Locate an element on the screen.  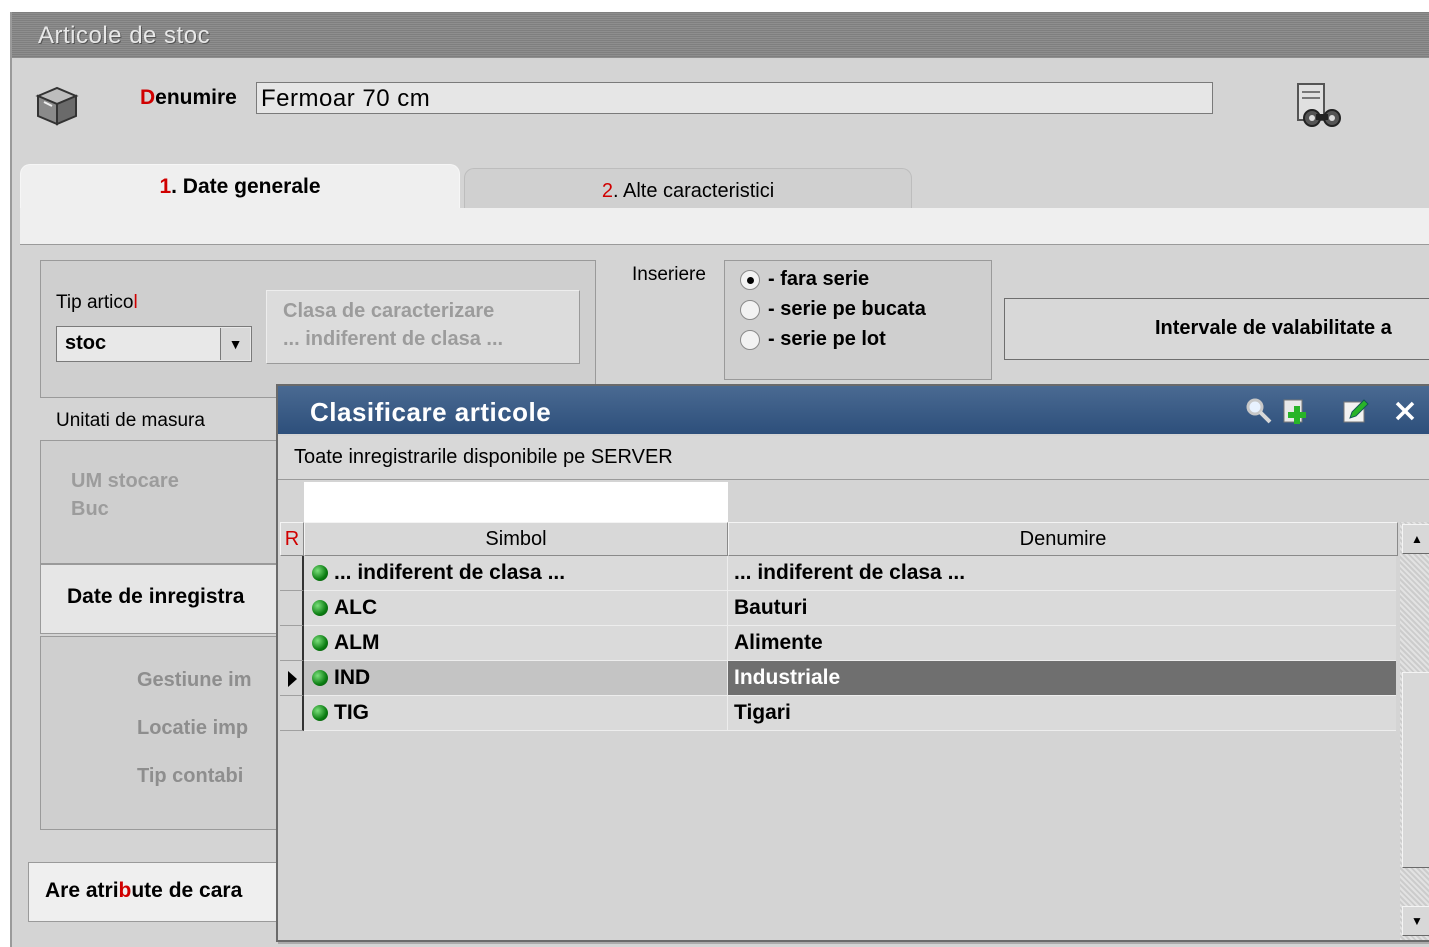
column-header-r: R is located at coordinates (292, 539).